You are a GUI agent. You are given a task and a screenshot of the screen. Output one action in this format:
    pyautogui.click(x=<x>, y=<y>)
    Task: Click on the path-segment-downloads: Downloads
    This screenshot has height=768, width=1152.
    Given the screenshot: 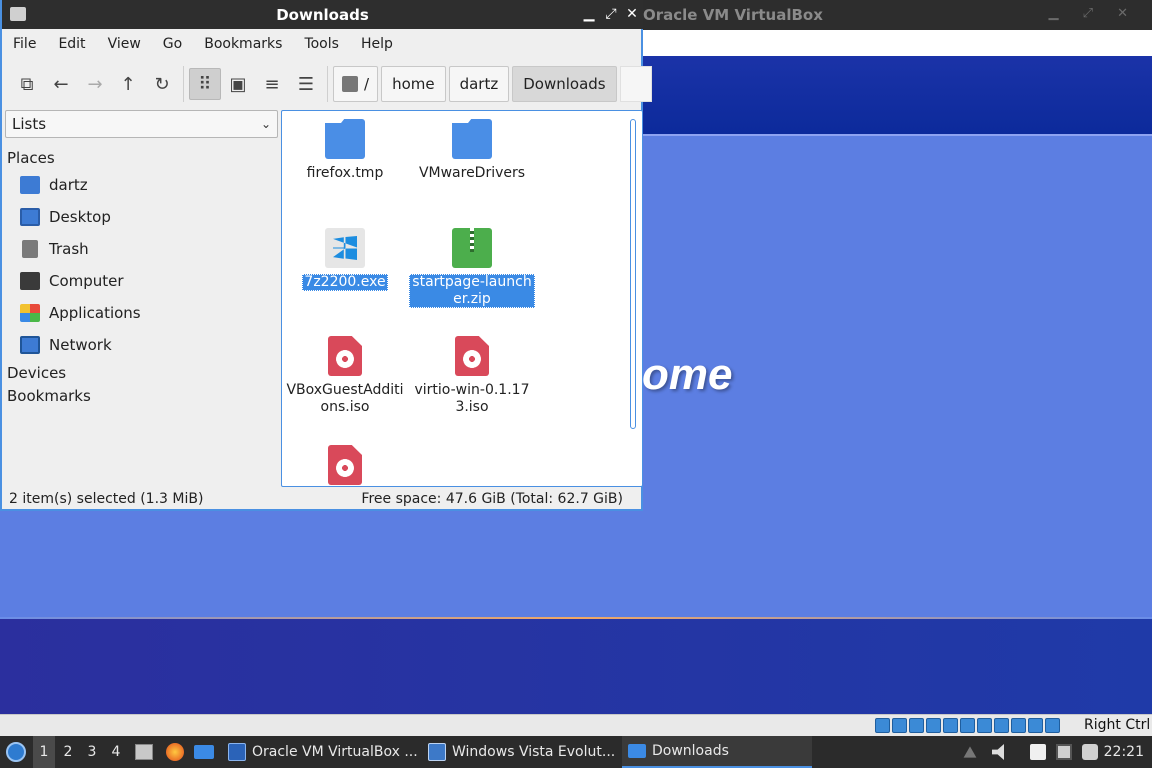 What is the action you would take?
    pyautogui.click(x=564, y=84)
    